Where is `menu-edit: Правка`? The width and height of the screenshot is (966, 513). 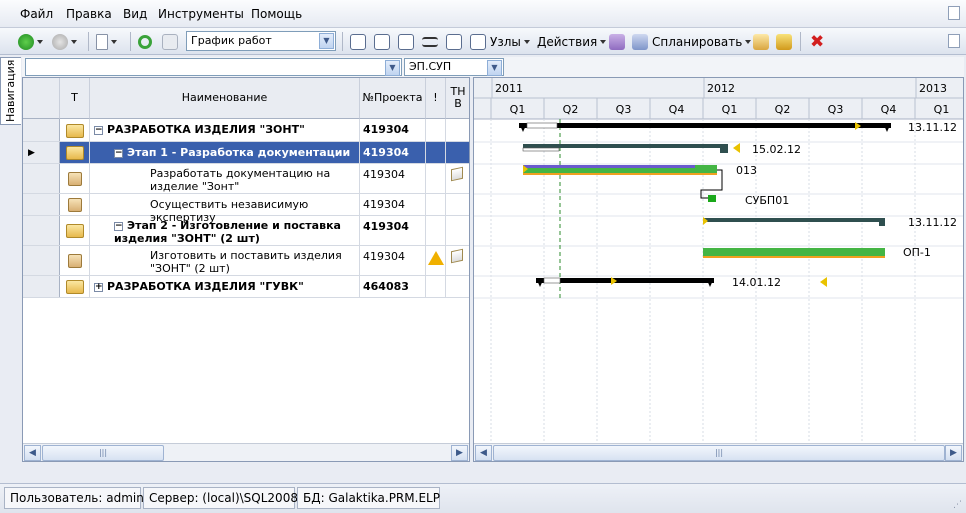
menu-edit: Правка is located at coordinates (89, 14).